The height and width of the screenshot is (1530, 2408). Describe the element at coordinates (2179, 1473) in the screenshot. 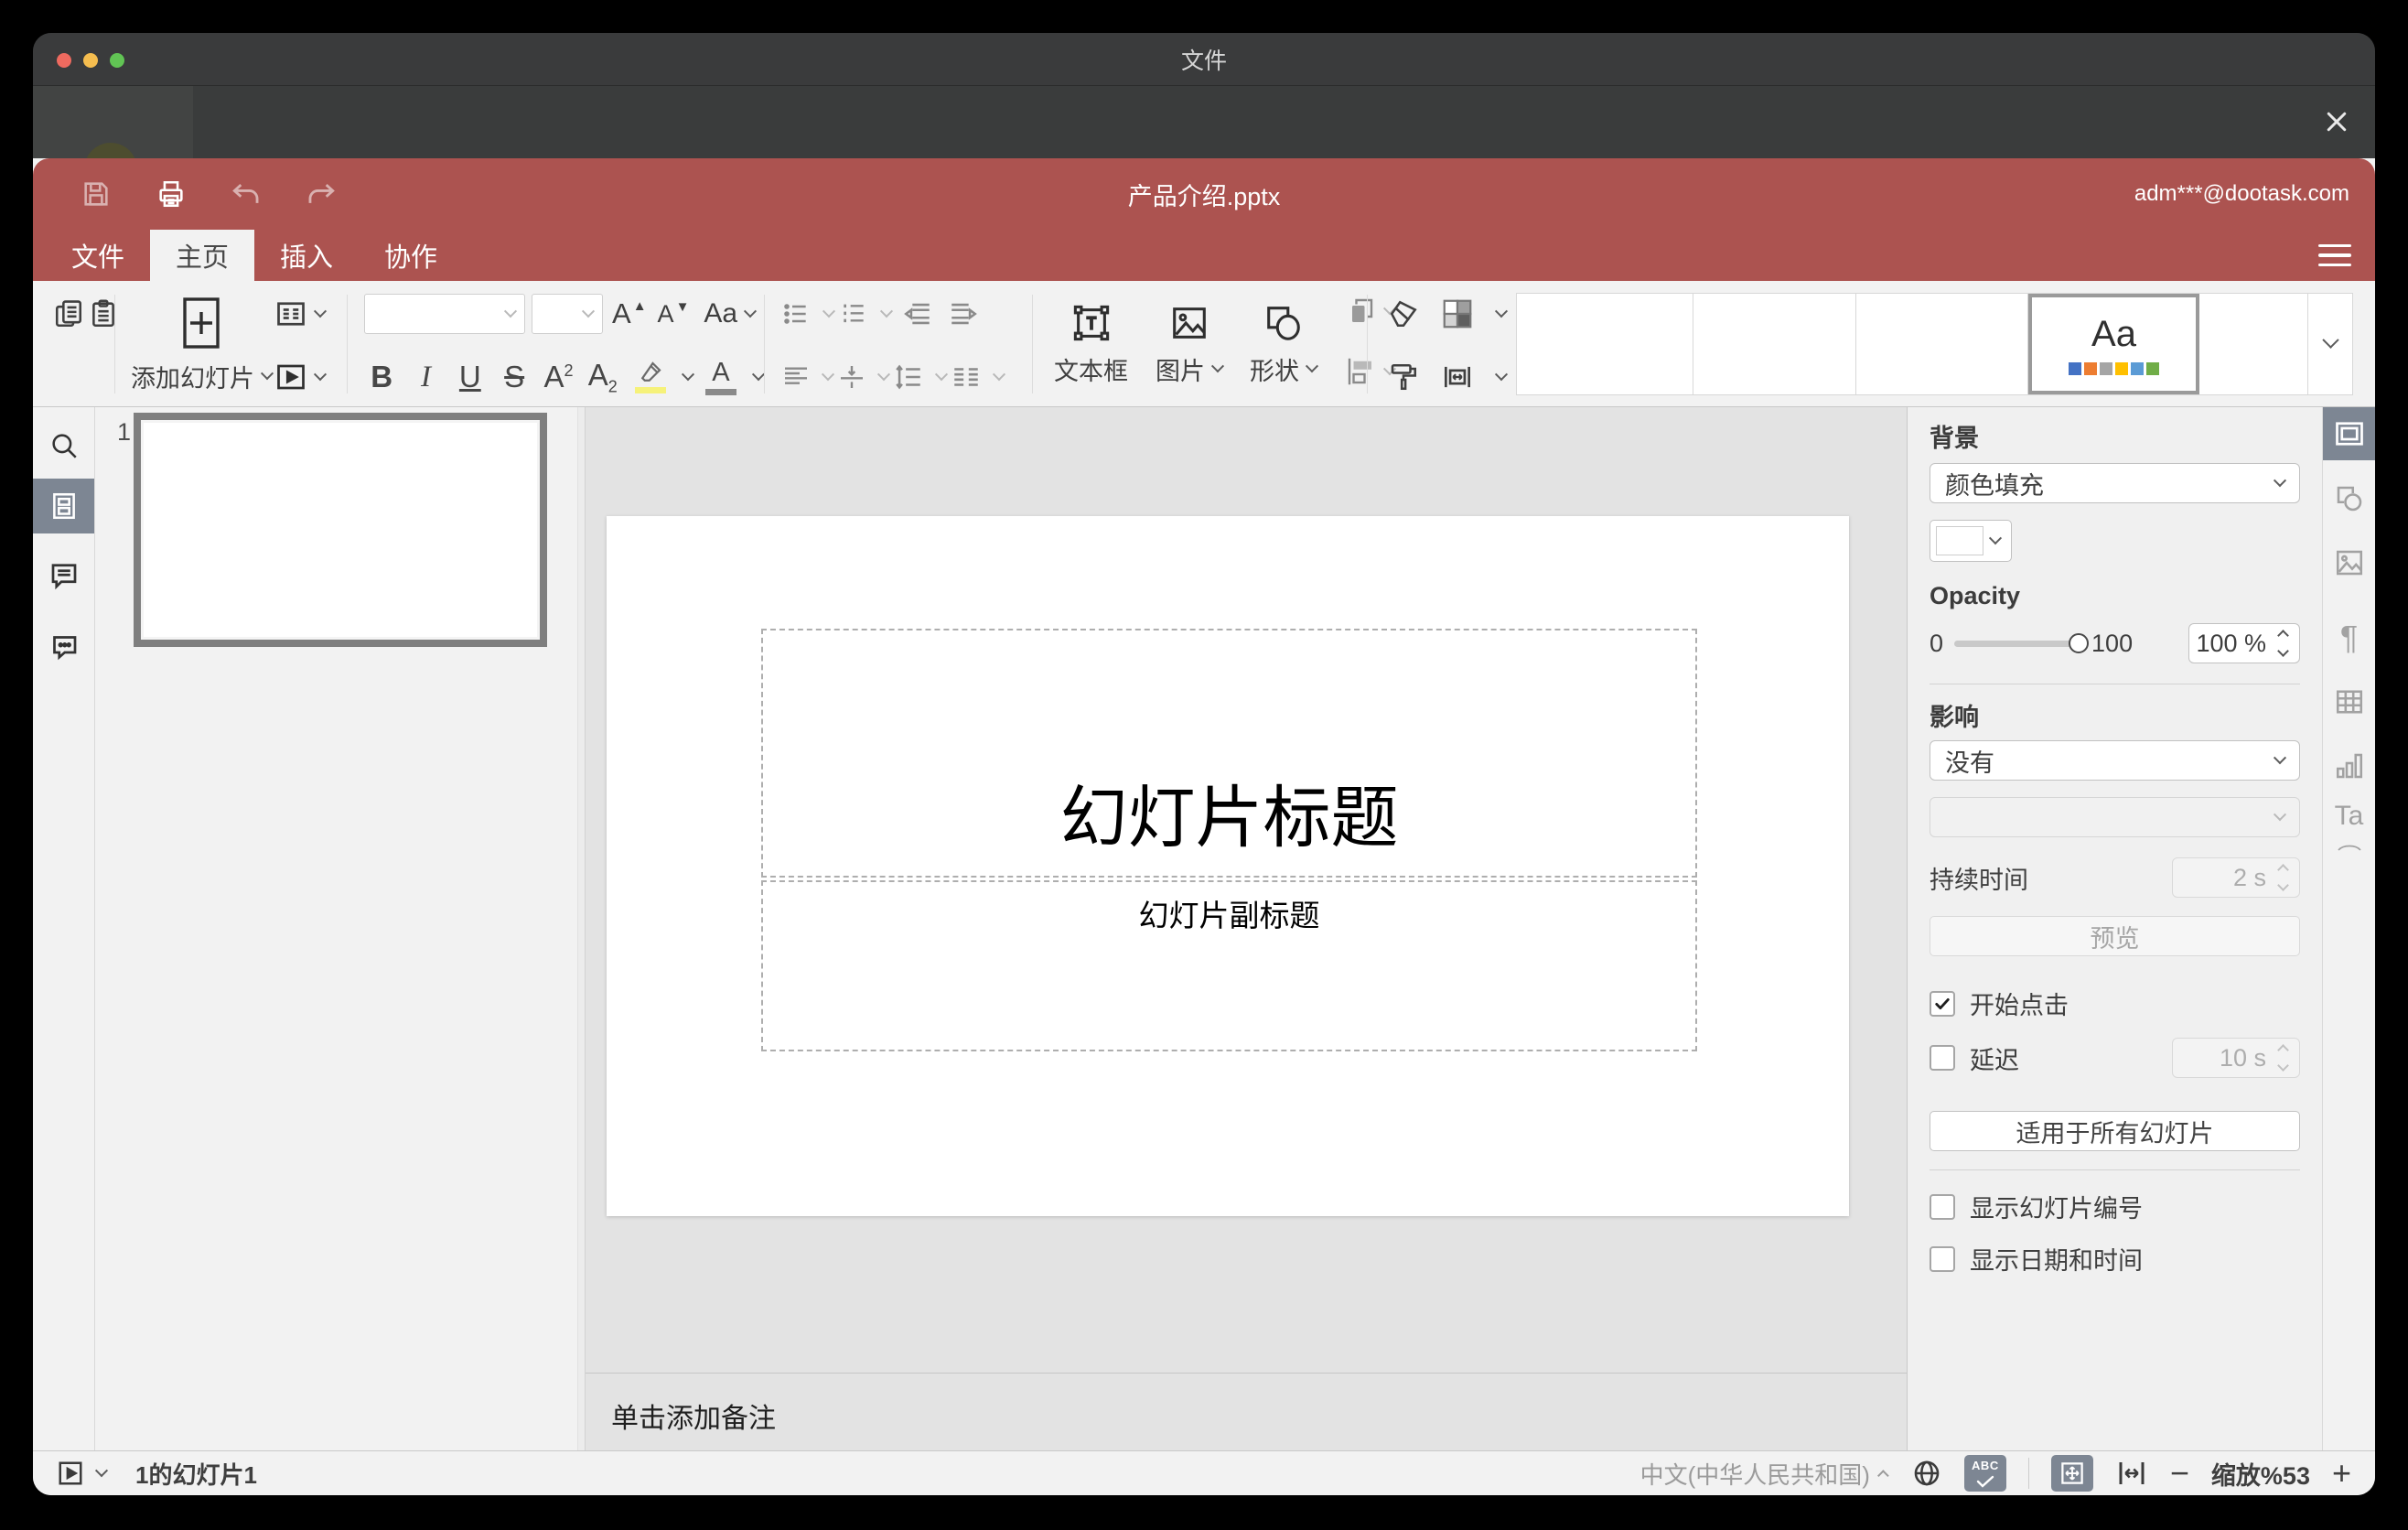

I see `zoom-out-button: −` at that location.